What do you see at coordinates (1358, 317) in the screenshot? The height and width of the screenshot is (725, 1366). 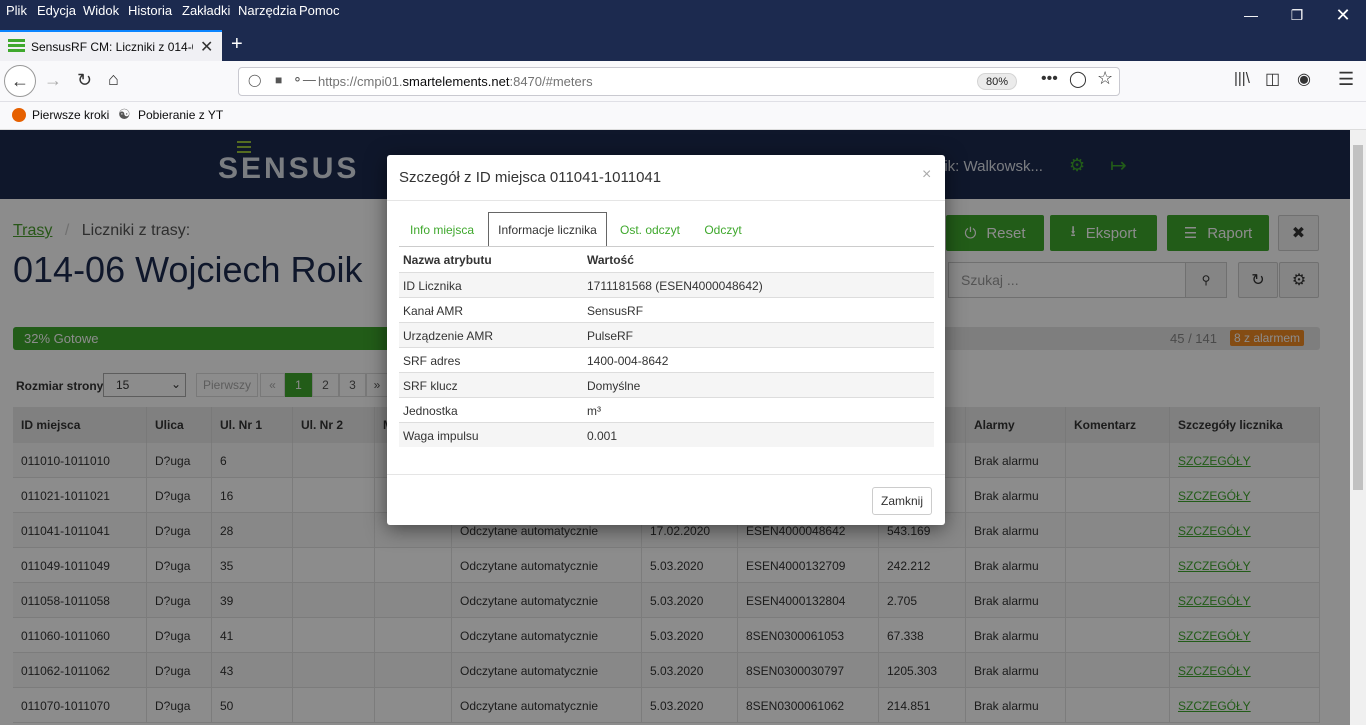 I see `scrollbar-thumb` at bounding box center [1358, 317].